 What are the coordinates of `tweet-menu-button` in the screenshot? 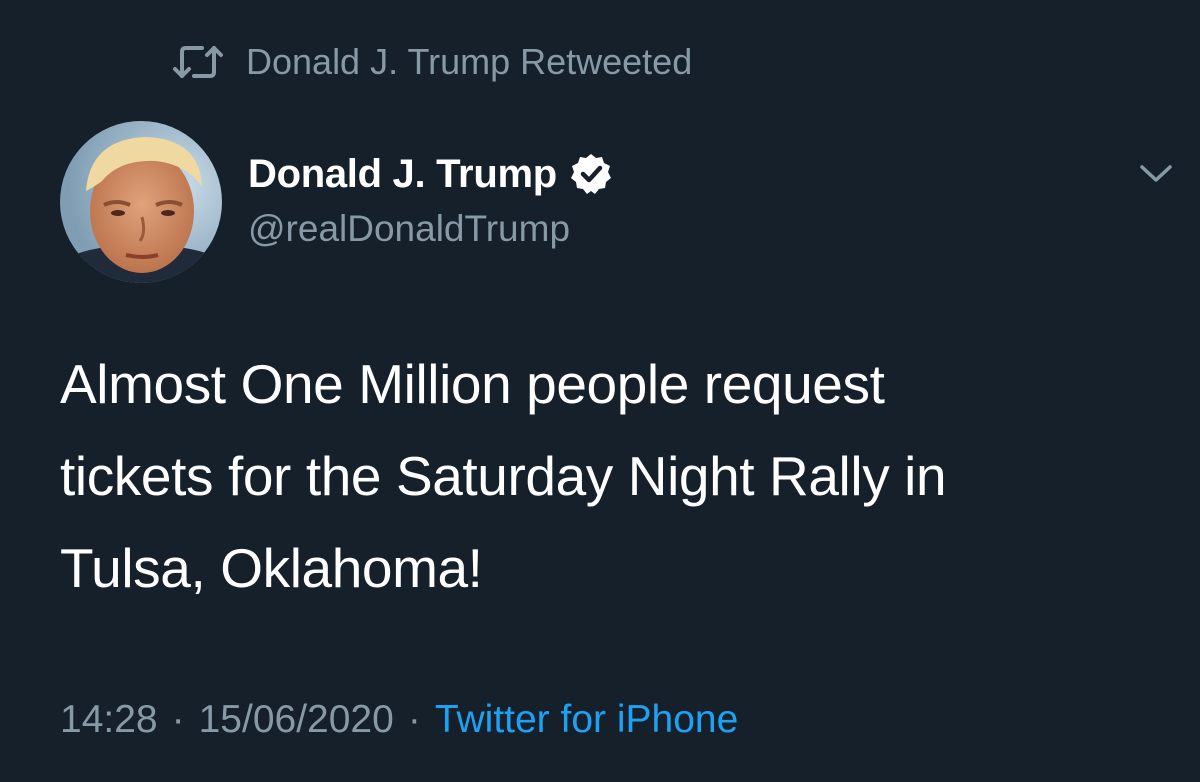 It's located at (1156, 173).